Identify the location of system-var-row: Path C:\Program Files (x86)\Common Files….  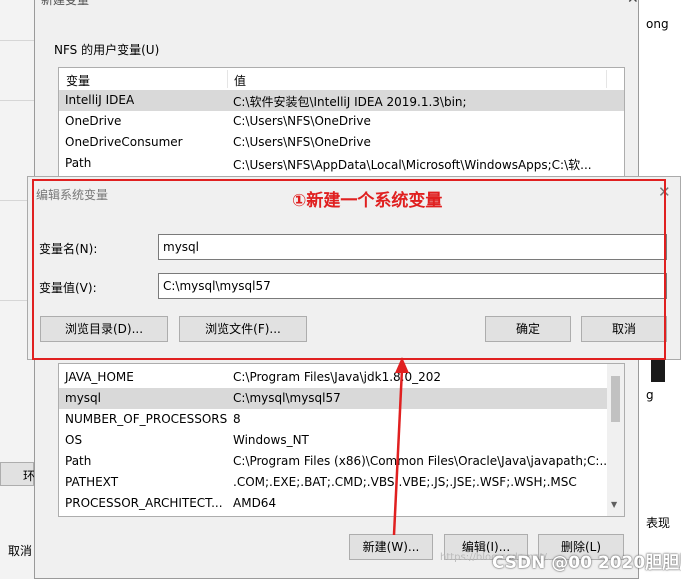
(341, 461).